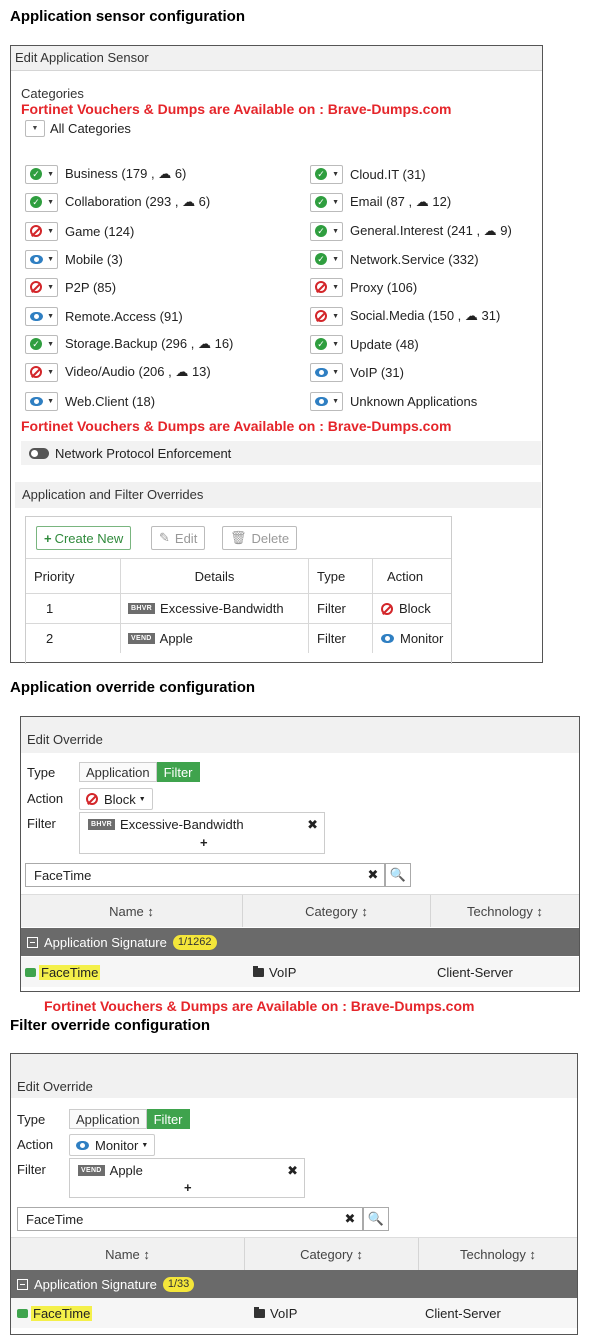 The image size is (590, 1344). I want to click on category-cloud-it: ✓ ▼ Cloud.IT (31), so click(368, 174).